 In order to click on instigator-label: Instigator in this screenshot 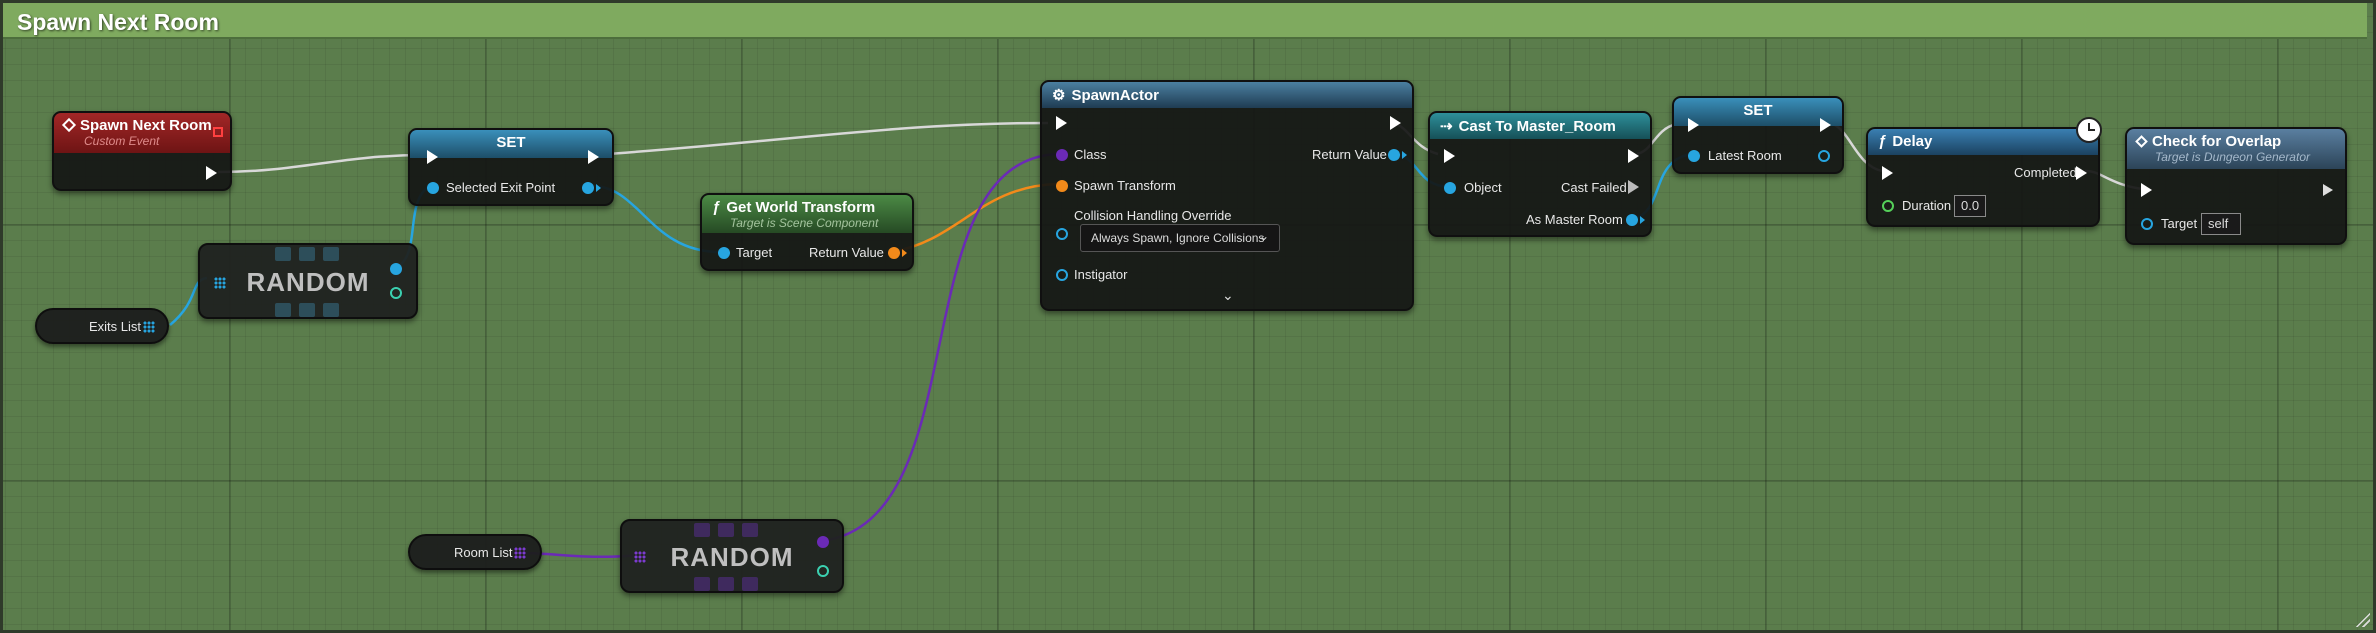, I will do `click(1101, 274)`.